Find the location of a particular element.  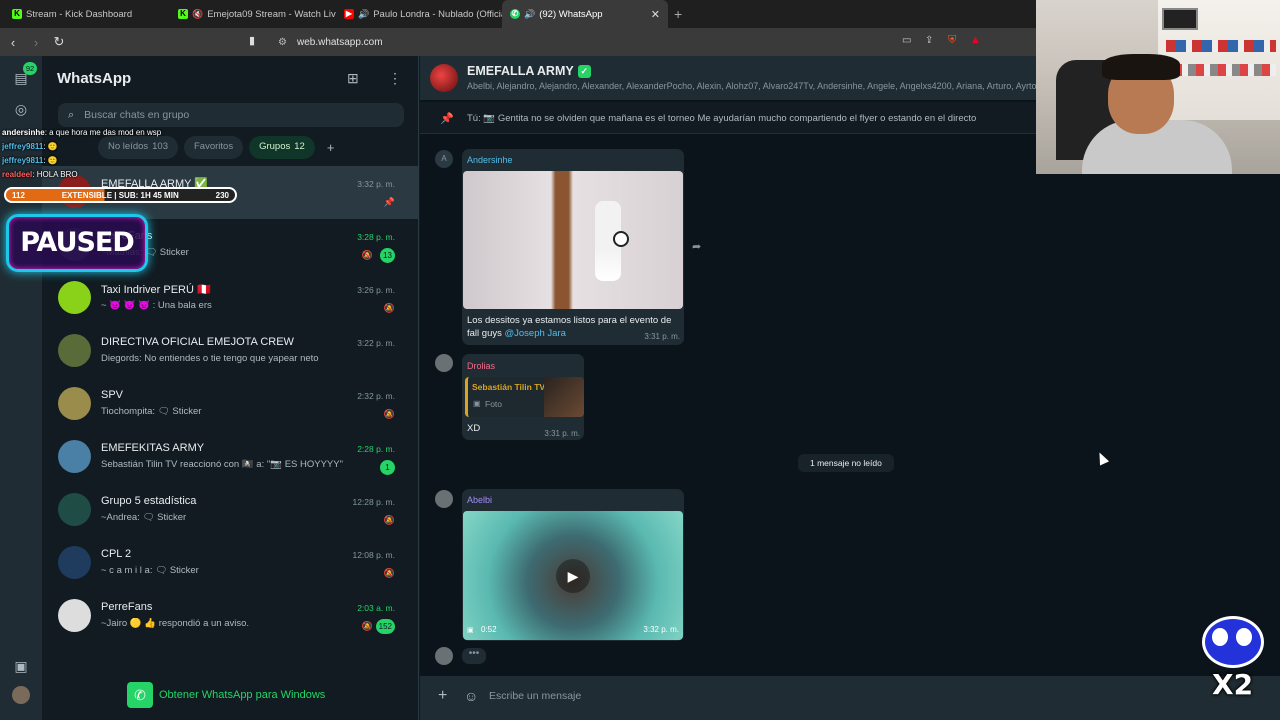

unread-count-badge: 1 is located at coordinates (387, 467).